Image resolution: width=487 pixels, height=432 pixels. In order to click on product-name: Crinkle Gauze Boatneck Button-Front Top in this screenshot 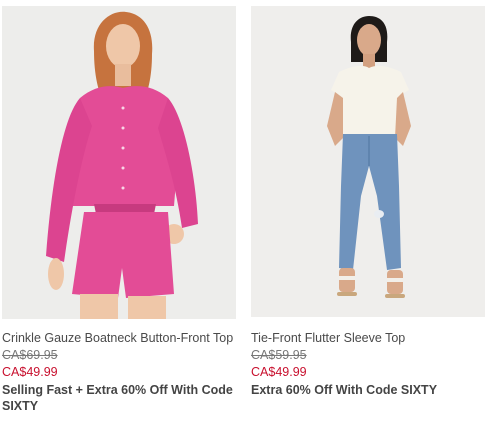, I will do `click(119, 338)`.